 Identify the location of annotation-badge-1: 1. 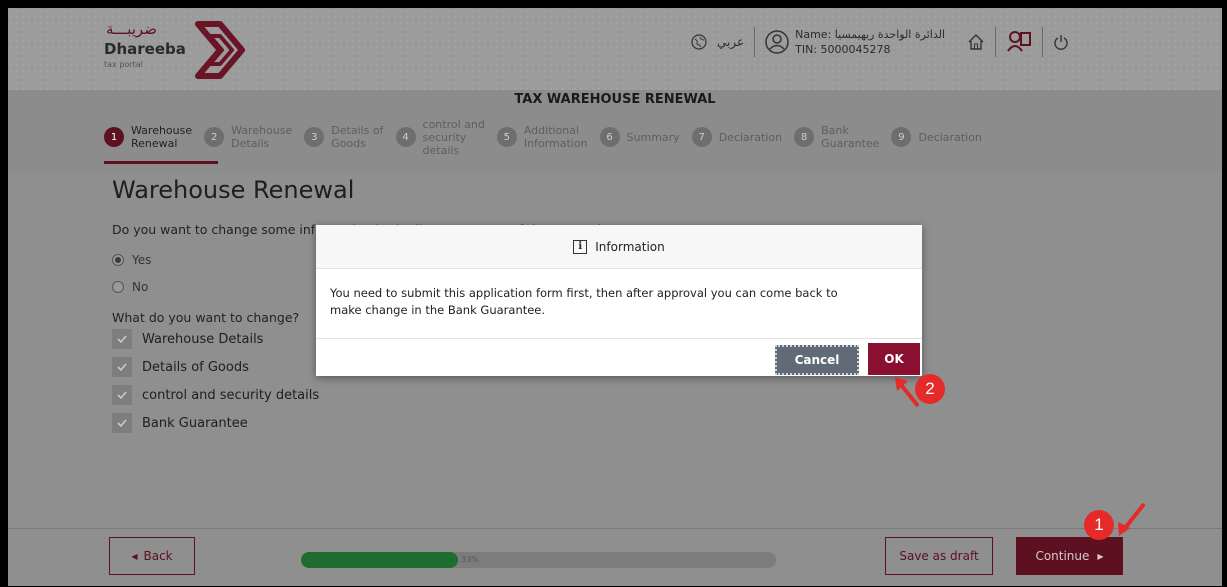
(1099, 525).